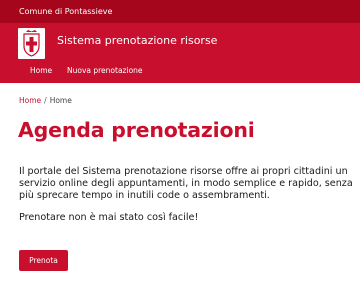 This screenshot has height=289, width=360. What do you see at coordinates (60, 100) in the screenshot?
I see `breadcrumb-current: Home` at bounding box center [60, 100].